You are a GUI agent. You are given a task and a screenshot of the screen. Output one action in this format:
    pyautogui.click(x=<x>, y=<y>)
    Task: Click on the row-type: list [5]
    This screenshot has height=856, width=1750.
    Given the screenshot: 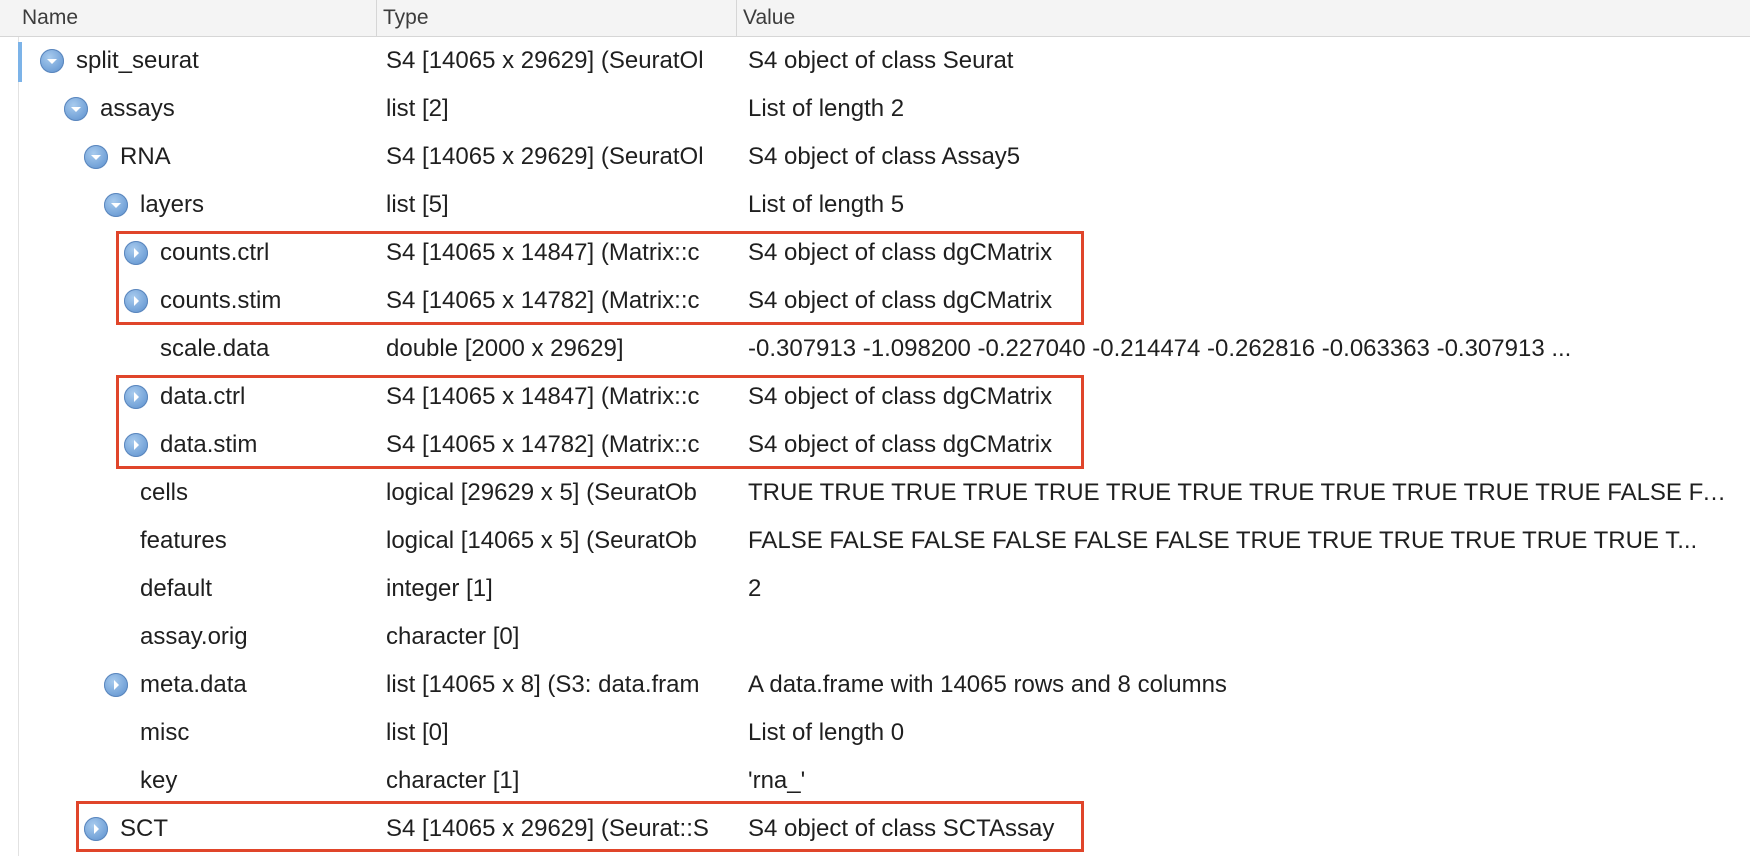 What is the action you would take?
    pyautogui.click(x=417, y=204)
    